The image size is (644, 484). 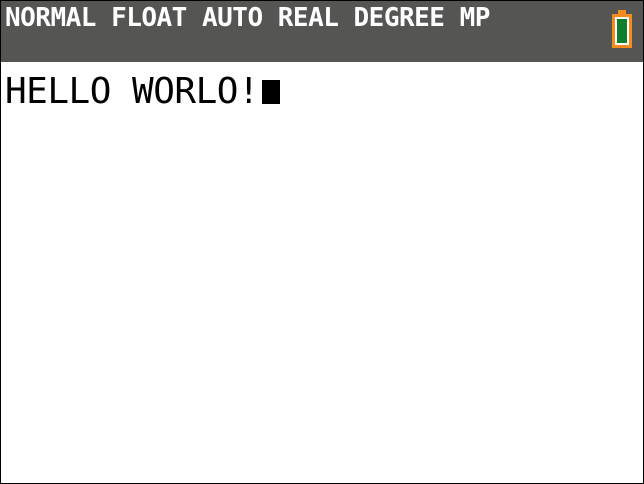 I want to click on status-bar: NORMAL FLOAT AUTO REAL DEGREE MP, so click(x=322, y=31).